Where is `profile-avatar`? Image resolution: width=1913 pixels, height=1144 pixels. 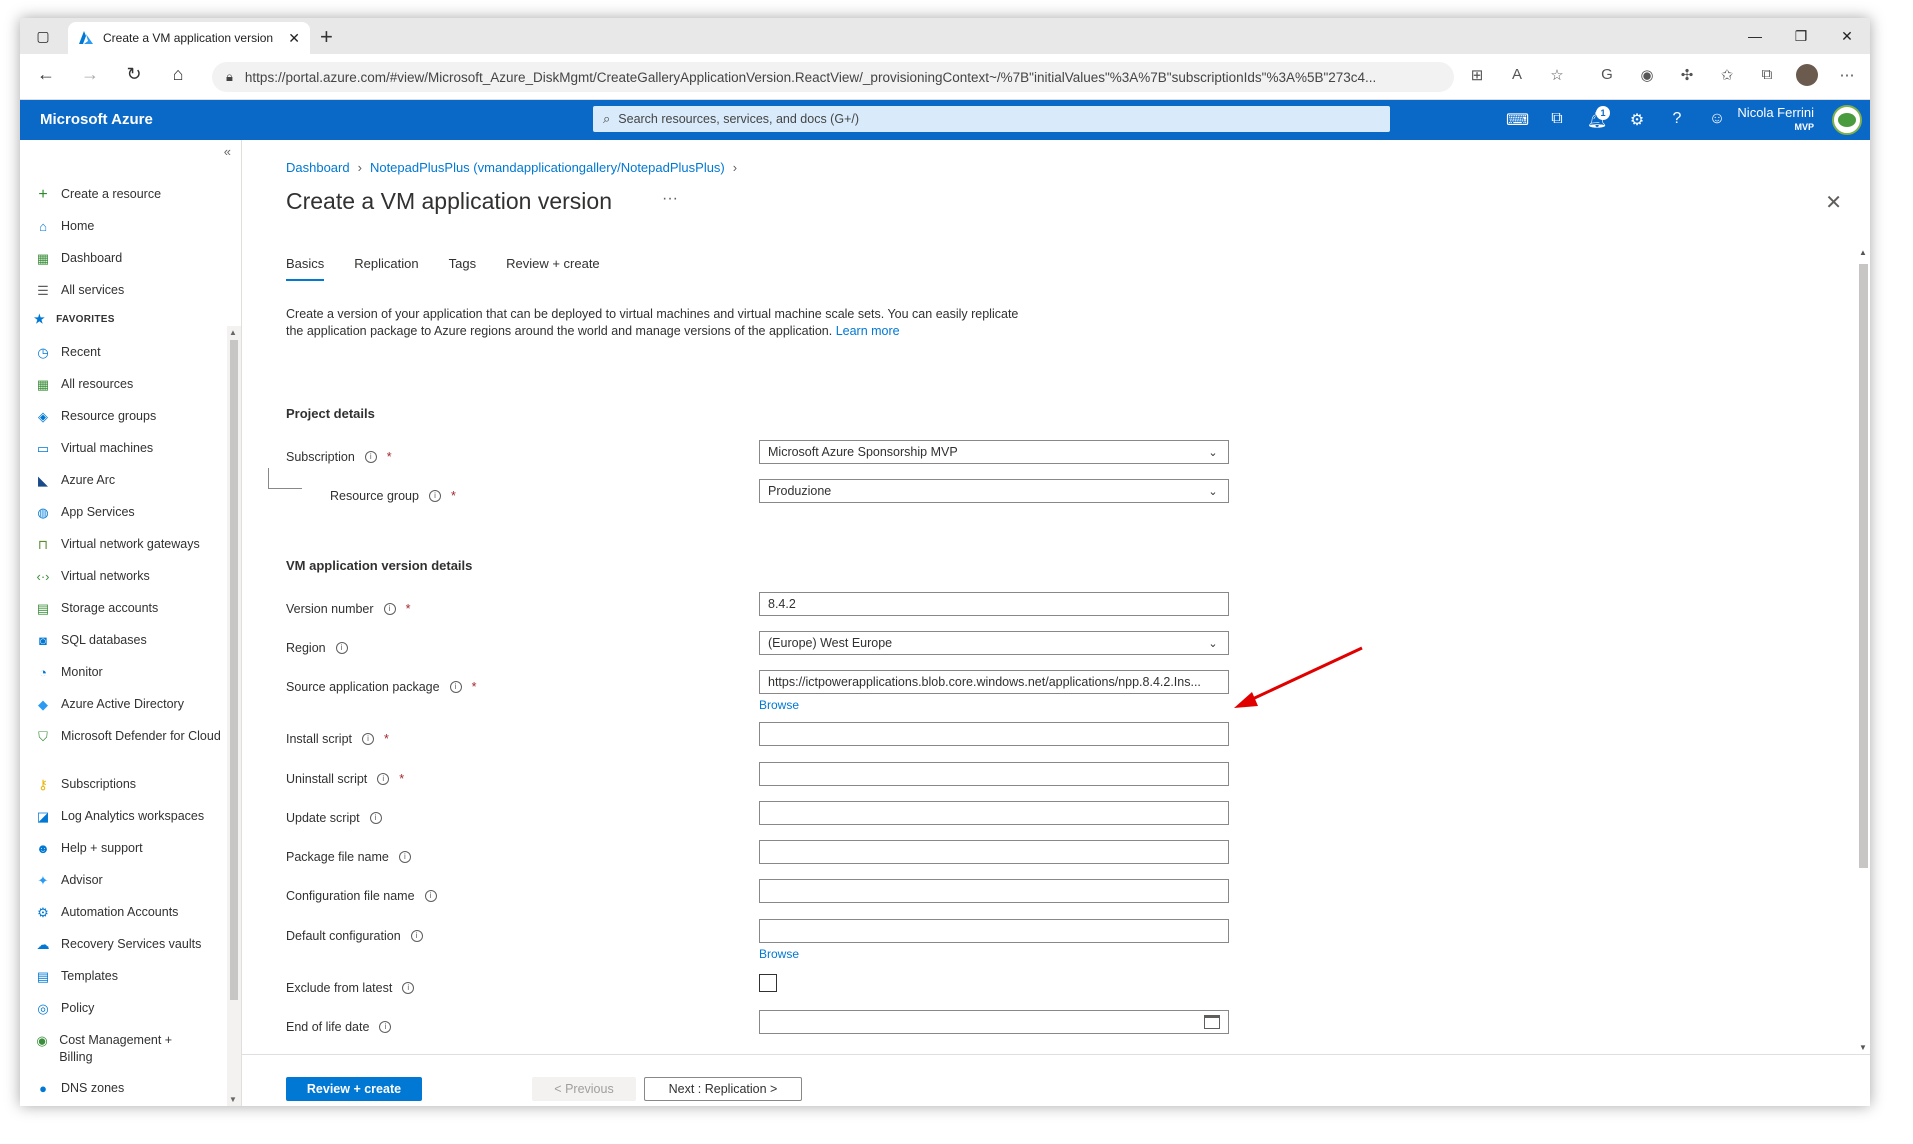
profile-avatar is located at coordinates (1807, 75).